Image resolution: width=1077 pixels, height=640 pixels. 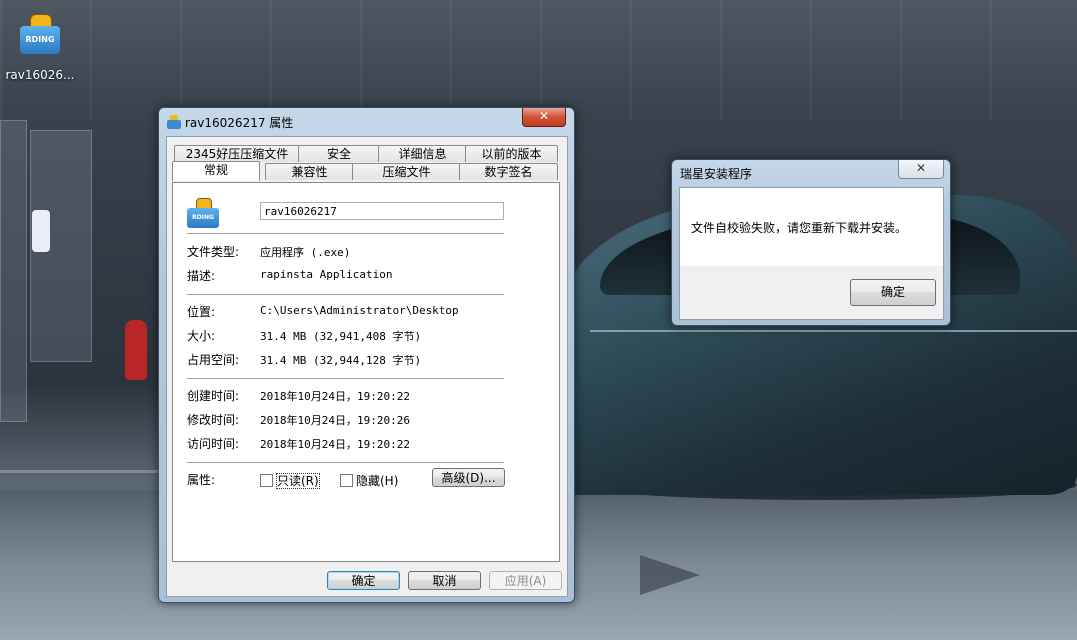 I want to click on wallpaper-car-stripe, so click(x=833, y=331).